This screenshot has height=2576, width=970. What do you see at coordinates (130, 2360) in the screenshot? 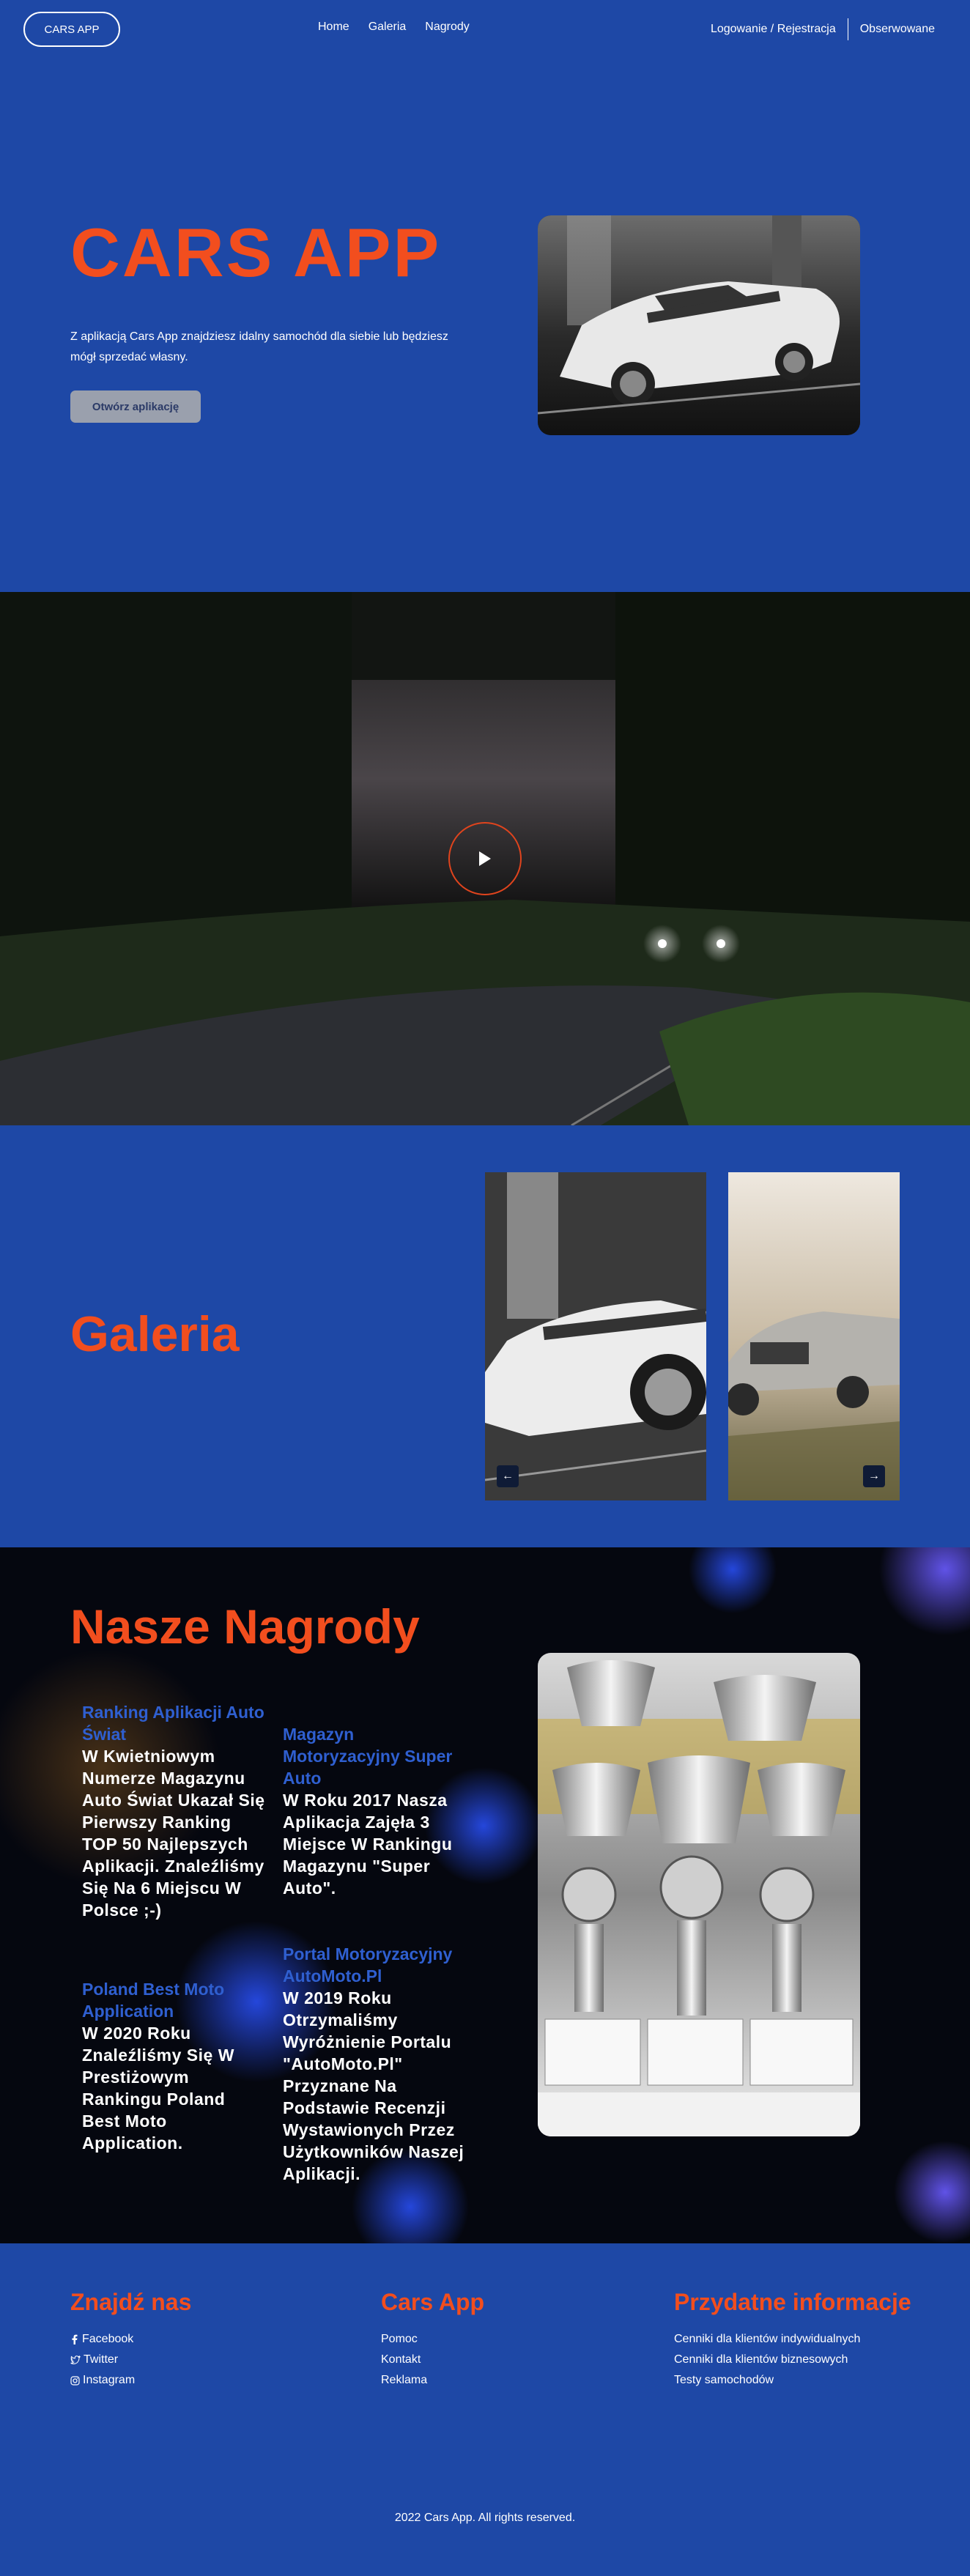
I see `footer-link-twitter: Twitter` at bounding box center [130, 2360].